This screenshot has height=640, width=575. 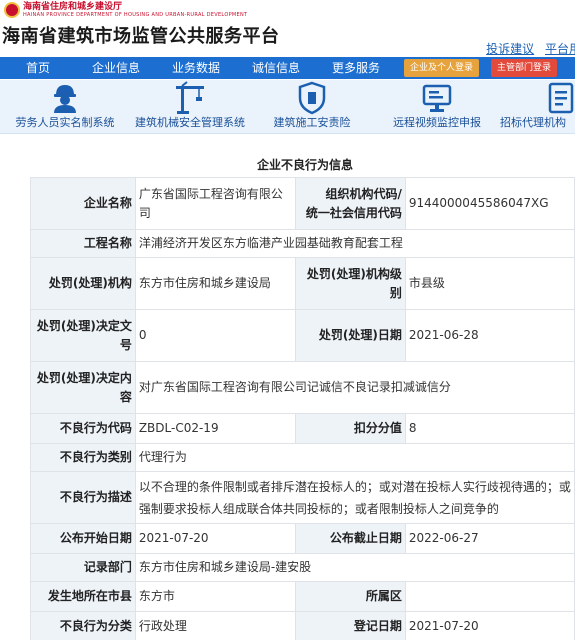 What do you see at coordinates (83, 335) in the screenshot?
I see `field-label: 处罚(处理)决定文号` at bounding box center [83, 335].